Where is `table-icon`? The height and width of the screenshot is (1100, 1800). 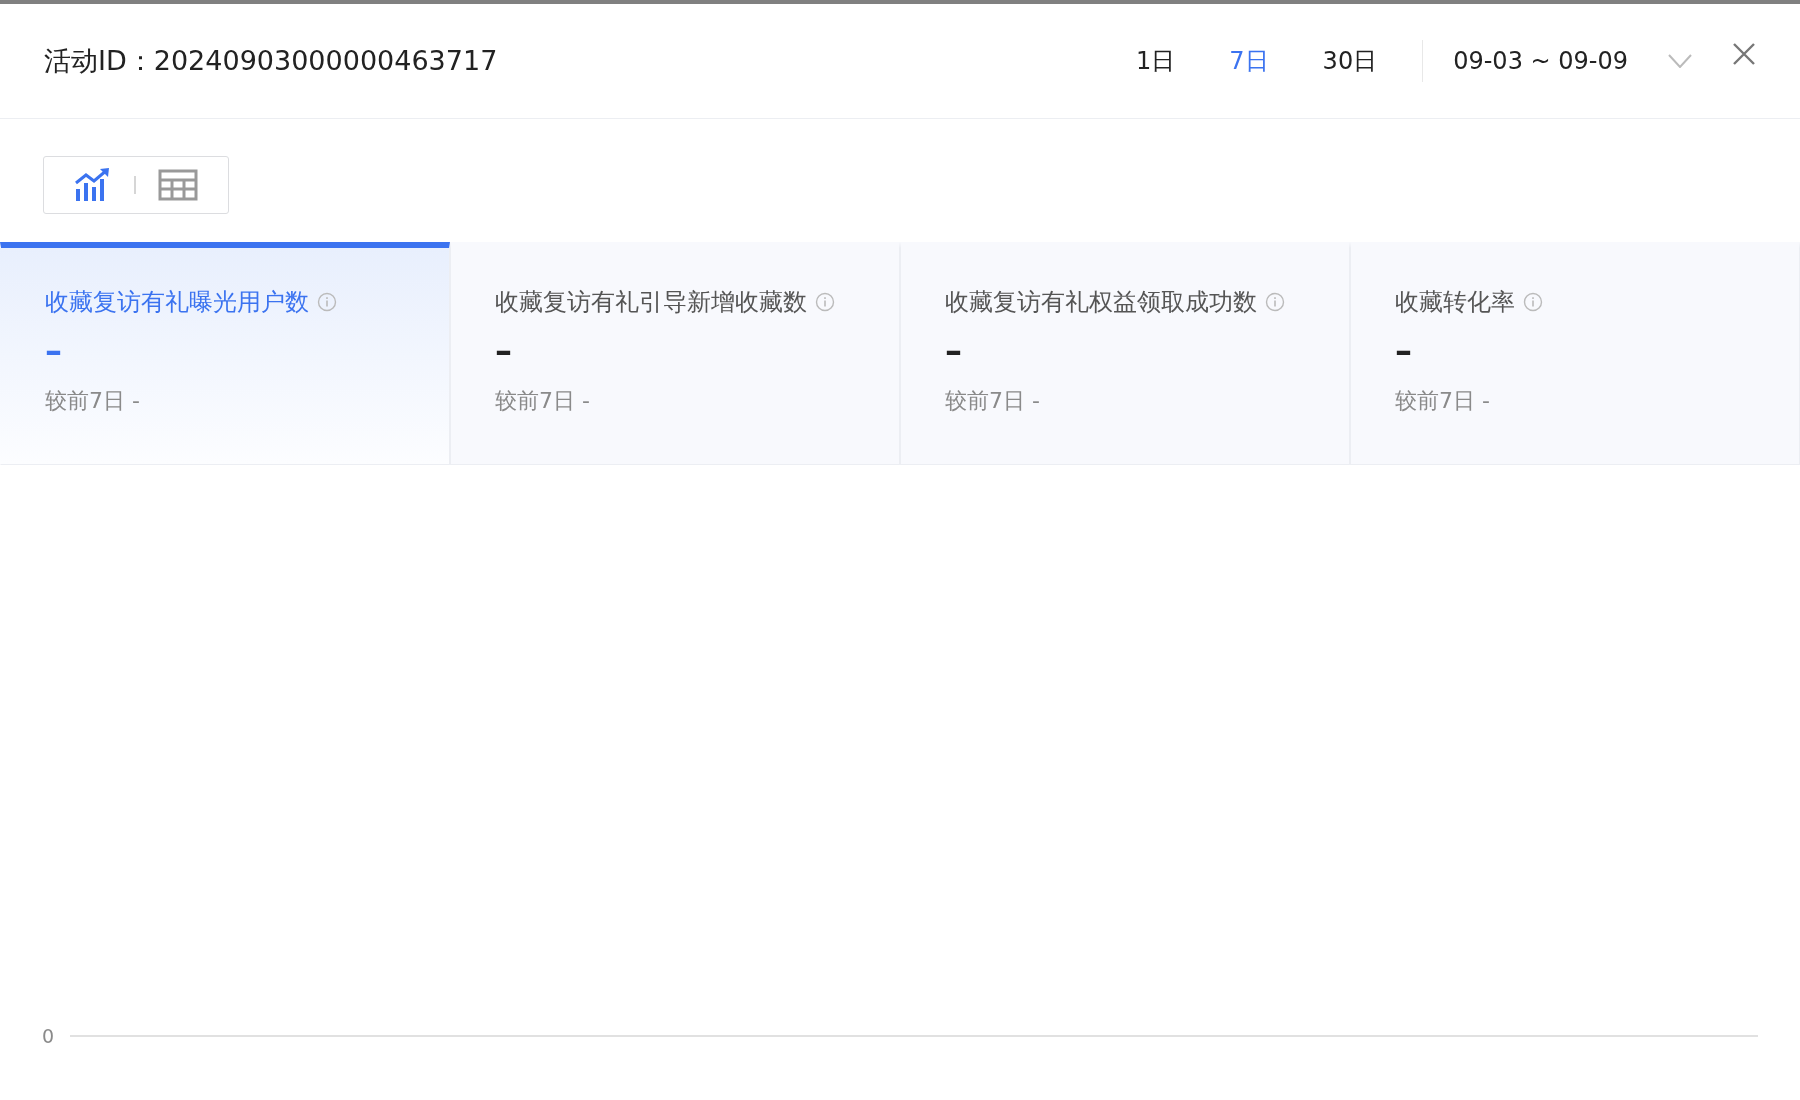
table-icon is located at coordinates (178, 185).